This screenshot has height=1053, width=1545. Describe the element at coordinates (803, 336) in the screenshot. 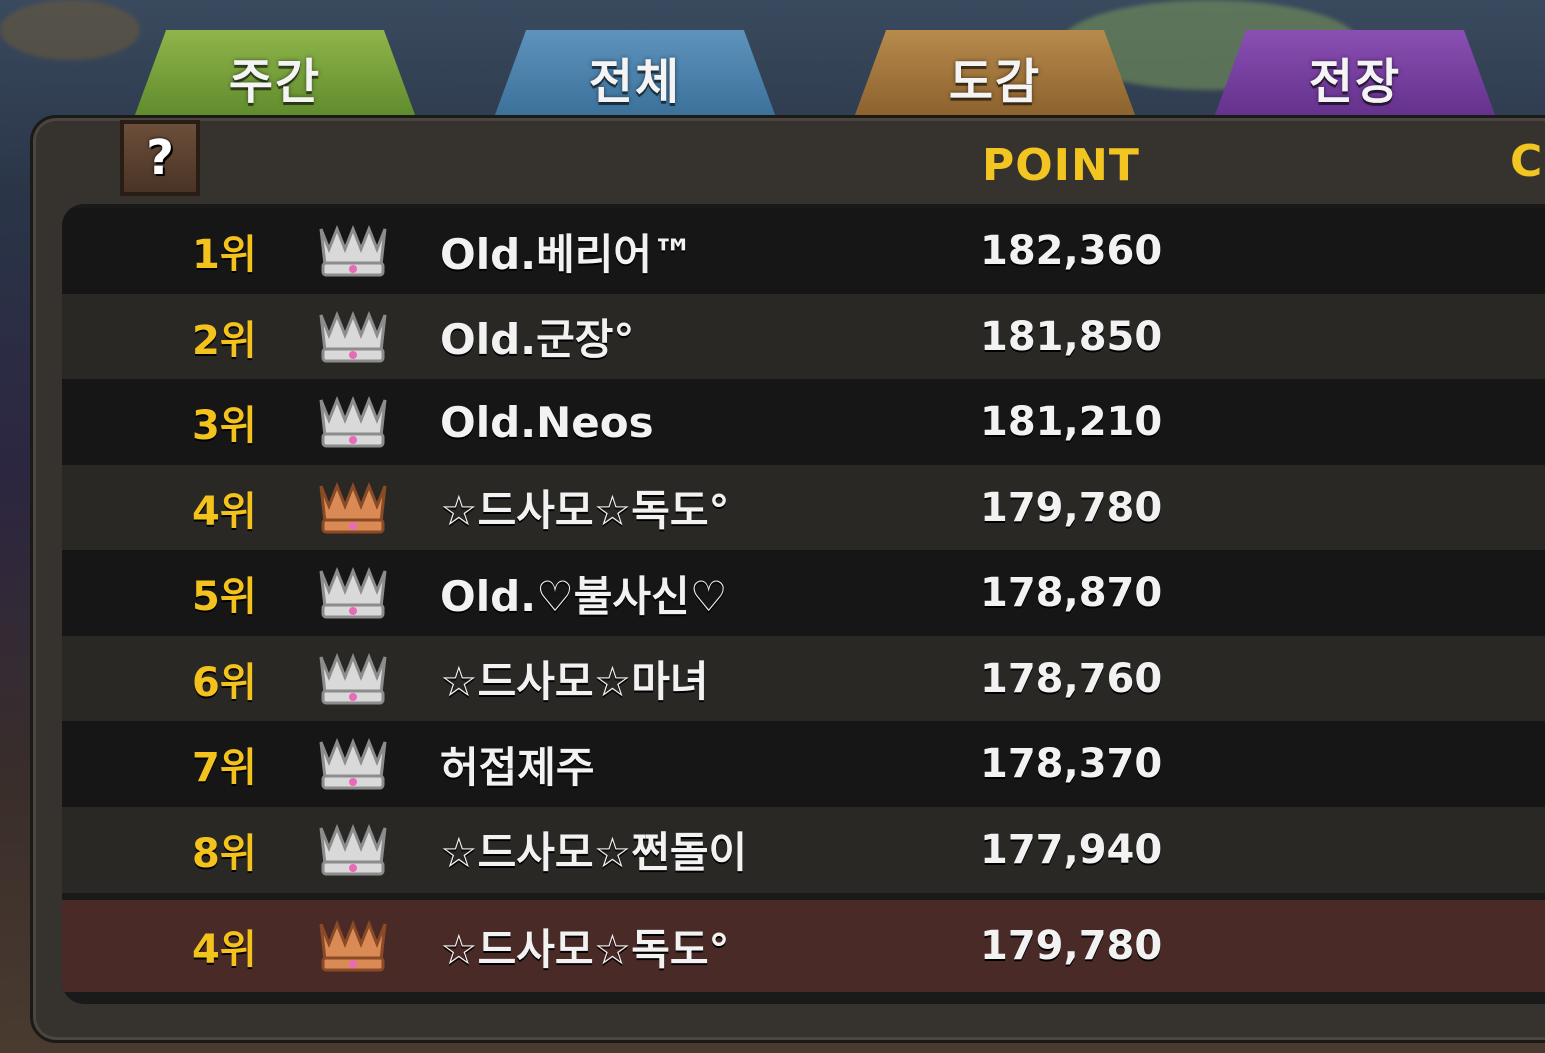

I see `ranking-row: 2위 Old.군장° 181,850` at that location.